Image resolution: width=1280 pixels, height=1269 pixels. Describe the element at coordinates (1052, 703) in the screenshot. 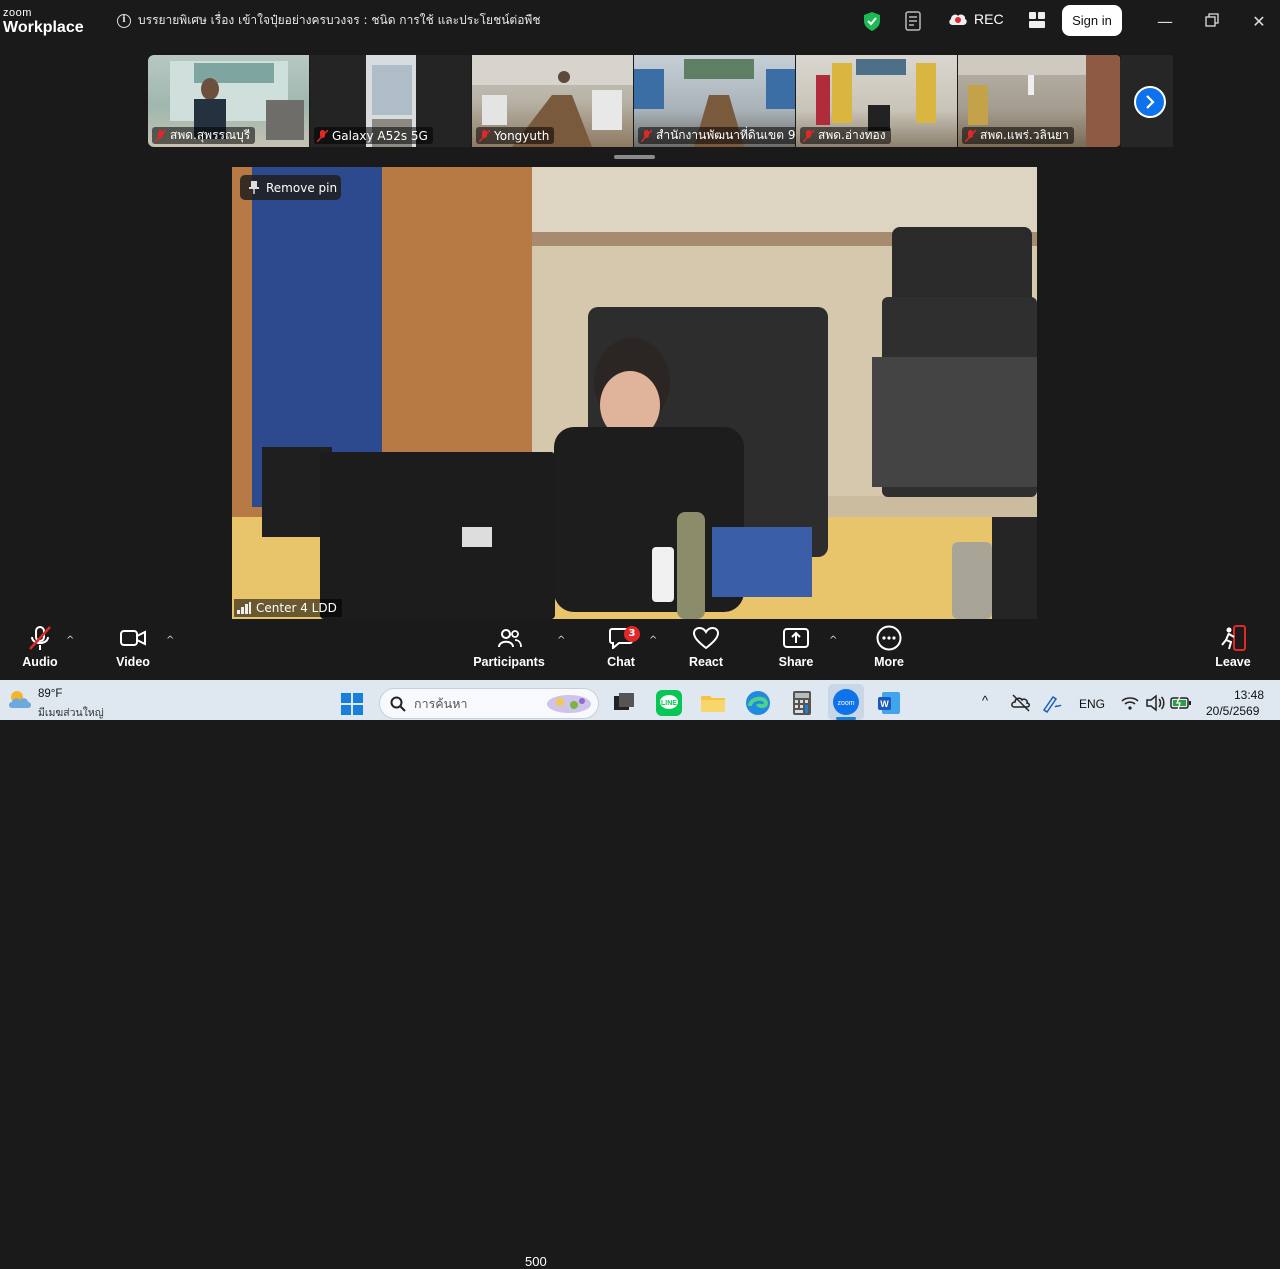

I see `pen-input-icon` at that location.